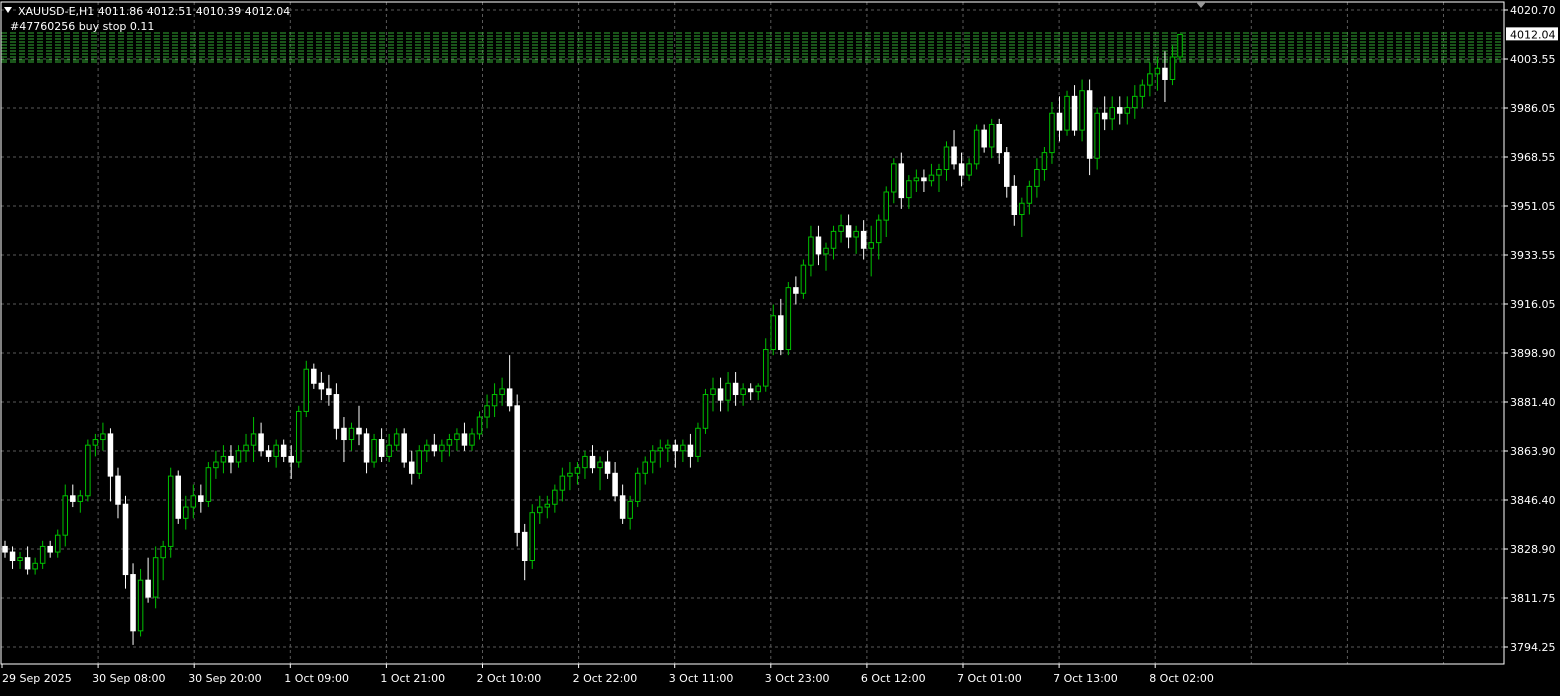 The height and width of the screenshot is (696, 1560). I want to click on y-tick-label: 3898.90, so click(1533, 353).